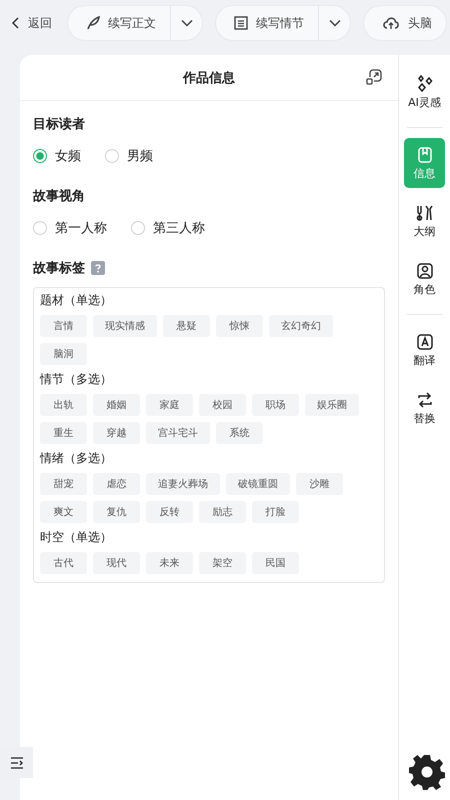 The height and width of the screenshot is (800, 450). I want to click on tag-chip: 重生, so click(63, 433).